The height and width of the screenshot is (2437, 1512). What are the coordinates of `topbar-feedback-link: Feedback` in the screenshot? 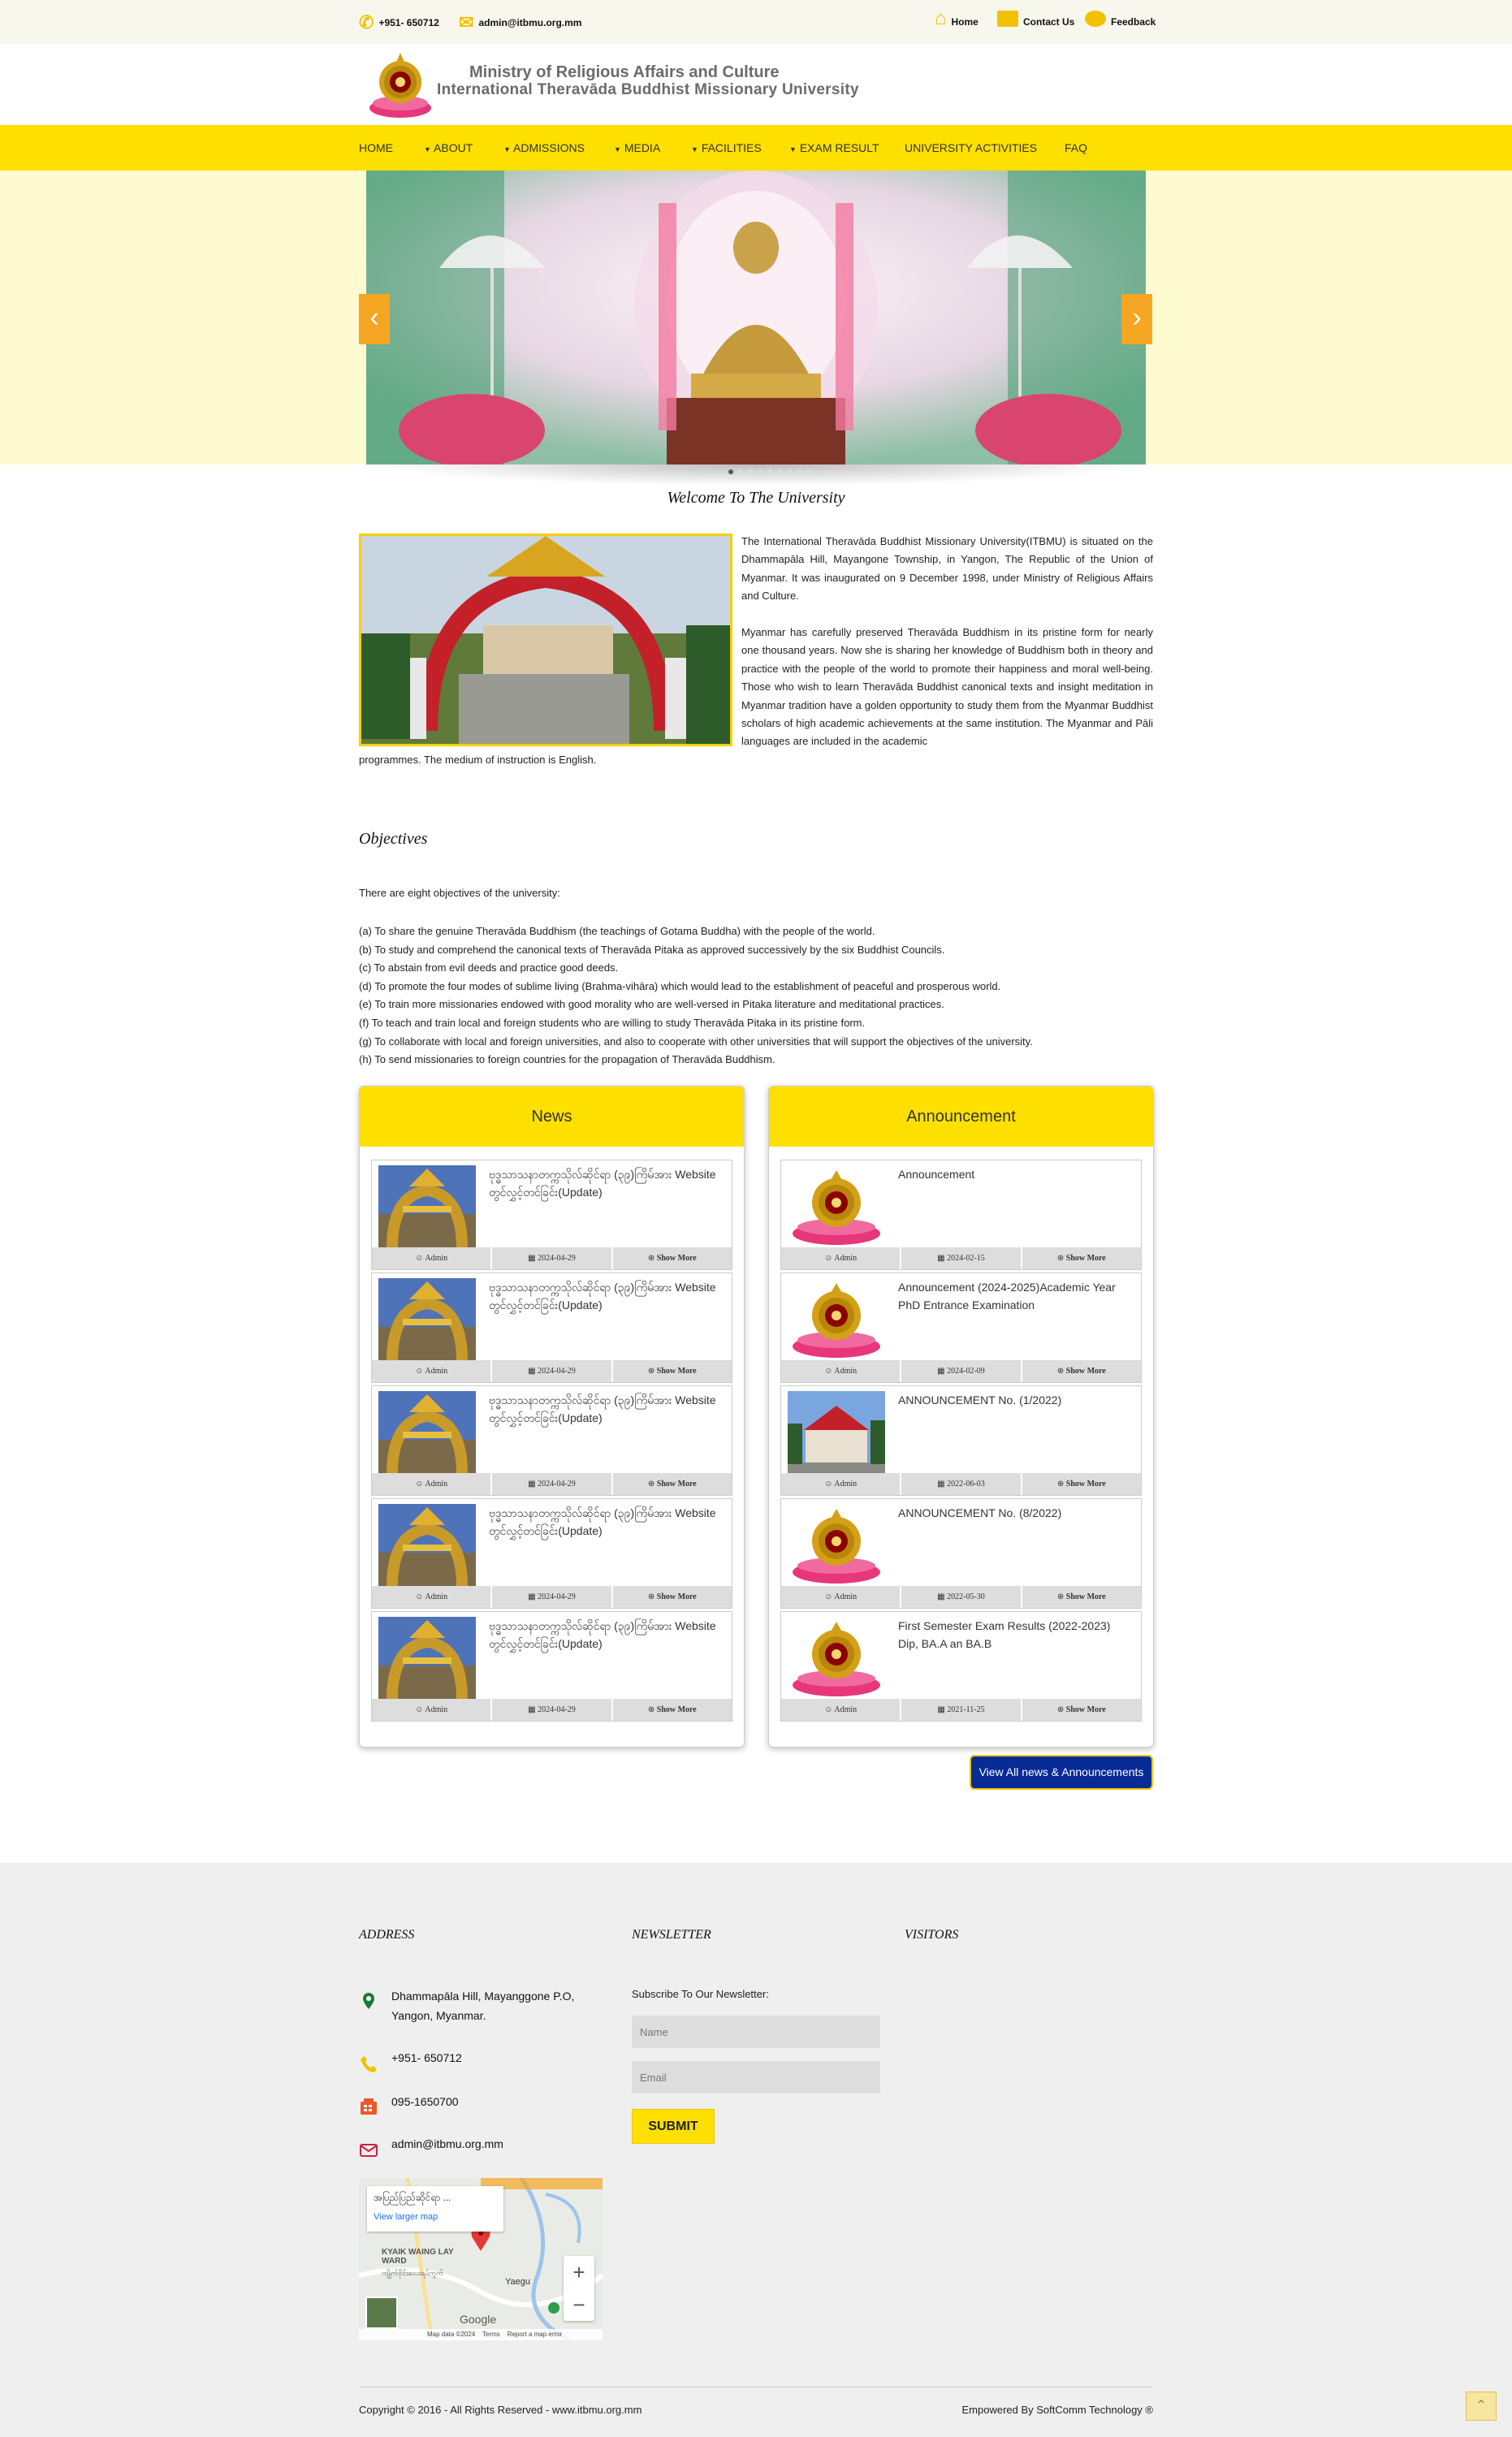 It's located at (1120, 19).